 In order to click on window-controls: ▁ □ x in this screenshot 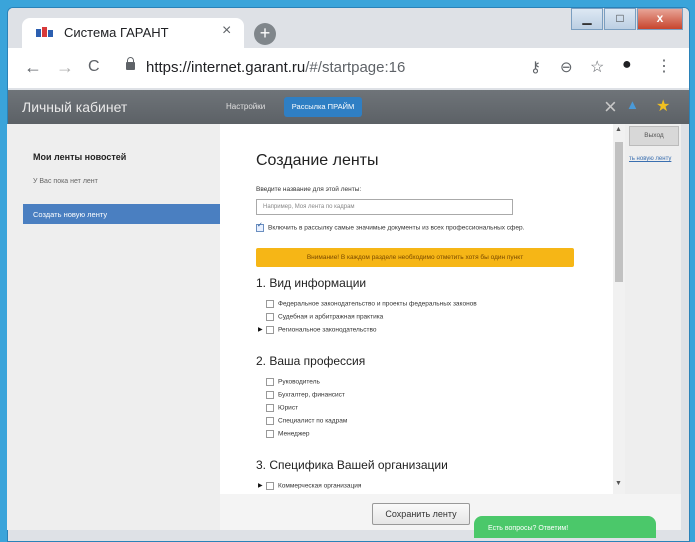, I will do `click(626, 19)`.